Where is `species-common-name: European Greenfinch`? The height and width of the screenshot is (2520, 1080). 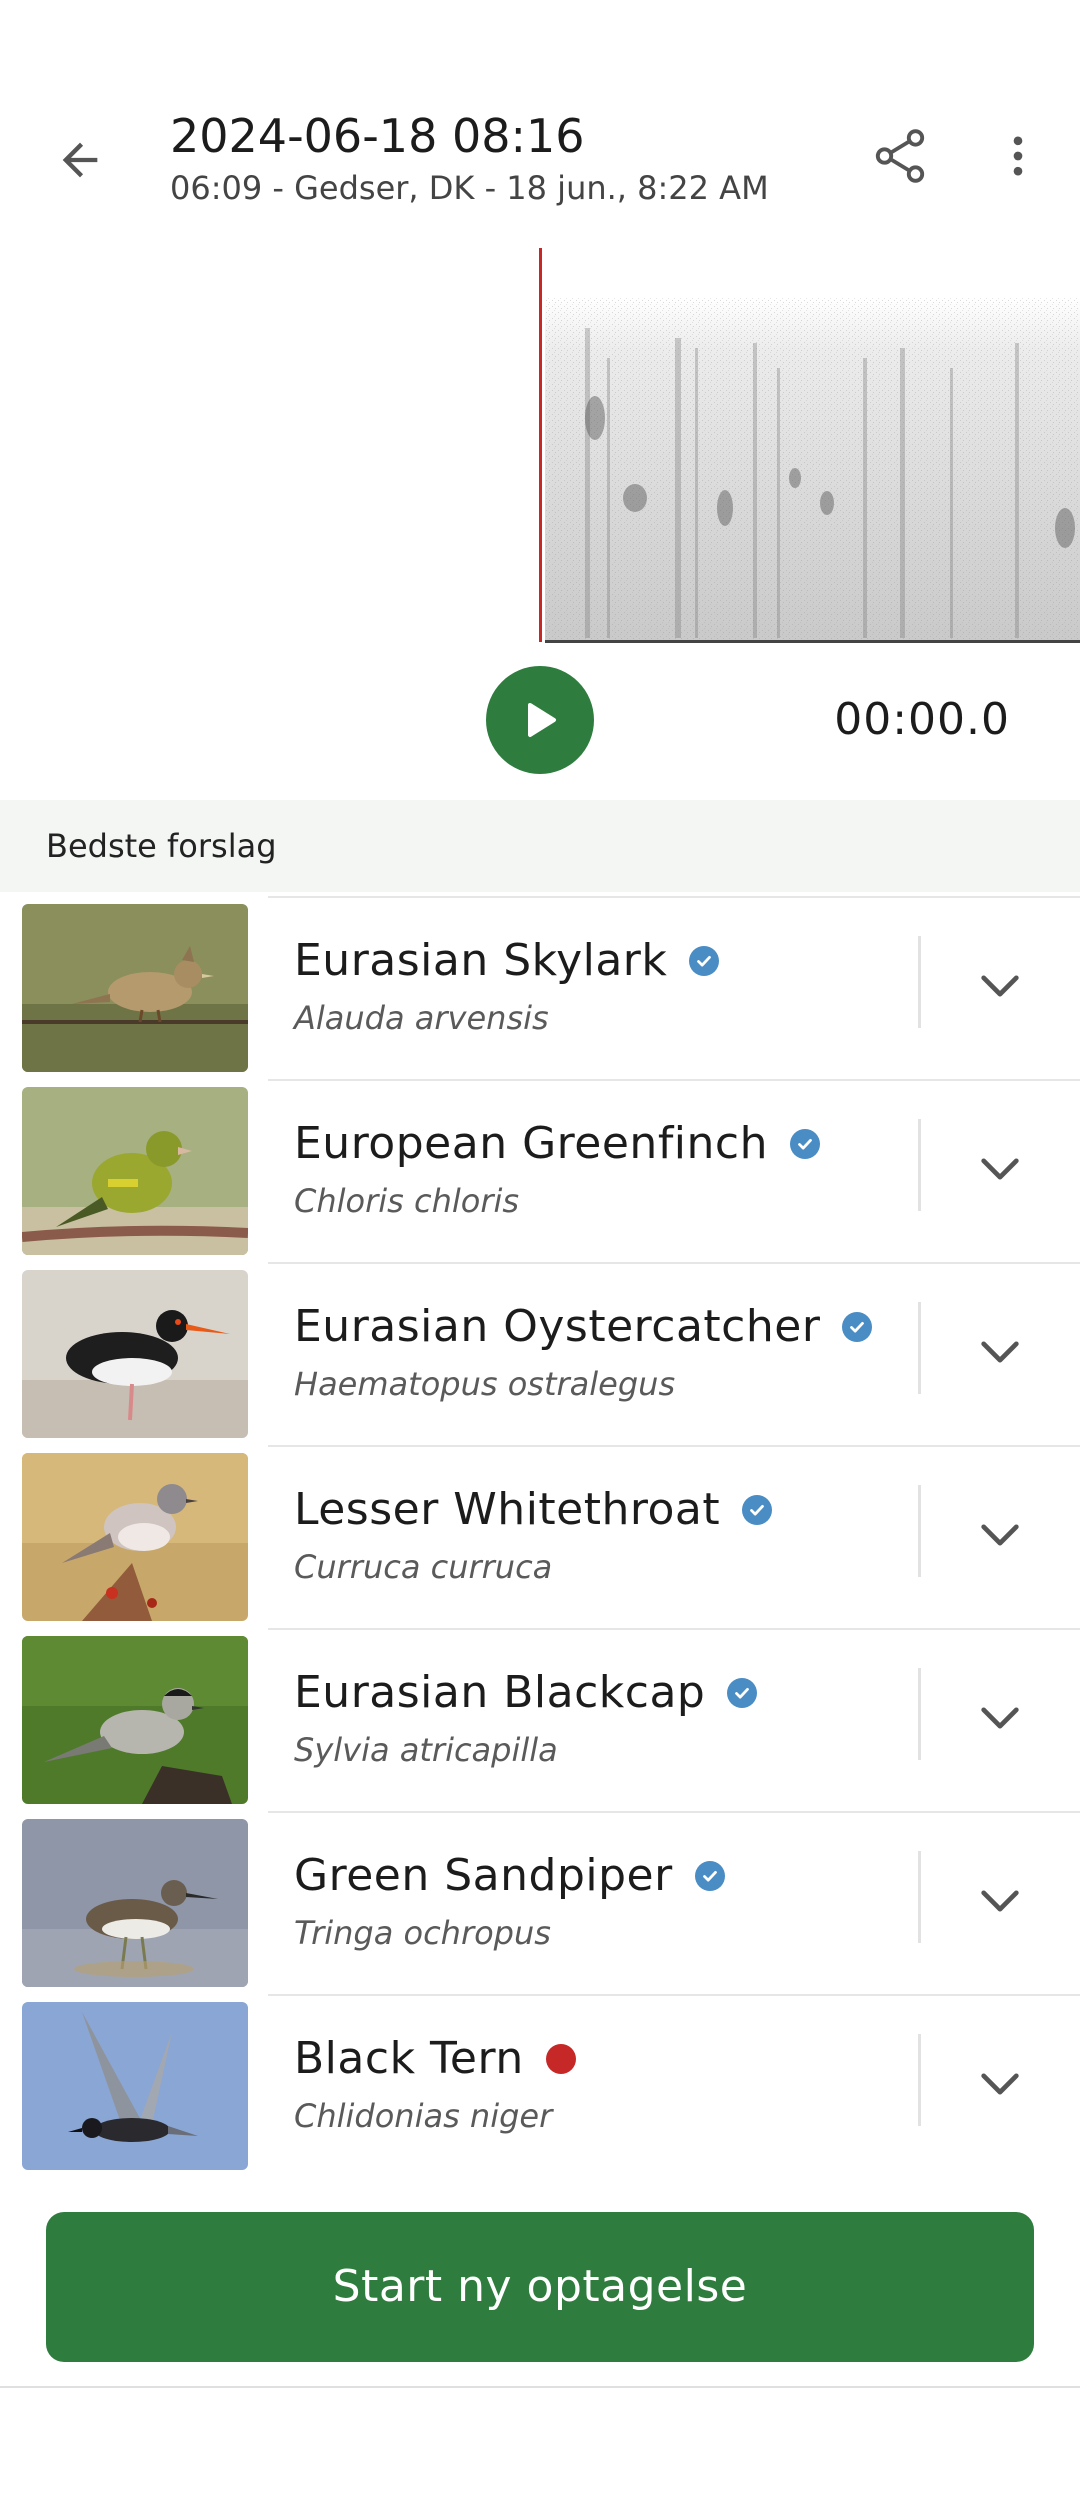
species-common-name: European Greenfinch is located at coordinates (531, 1143).